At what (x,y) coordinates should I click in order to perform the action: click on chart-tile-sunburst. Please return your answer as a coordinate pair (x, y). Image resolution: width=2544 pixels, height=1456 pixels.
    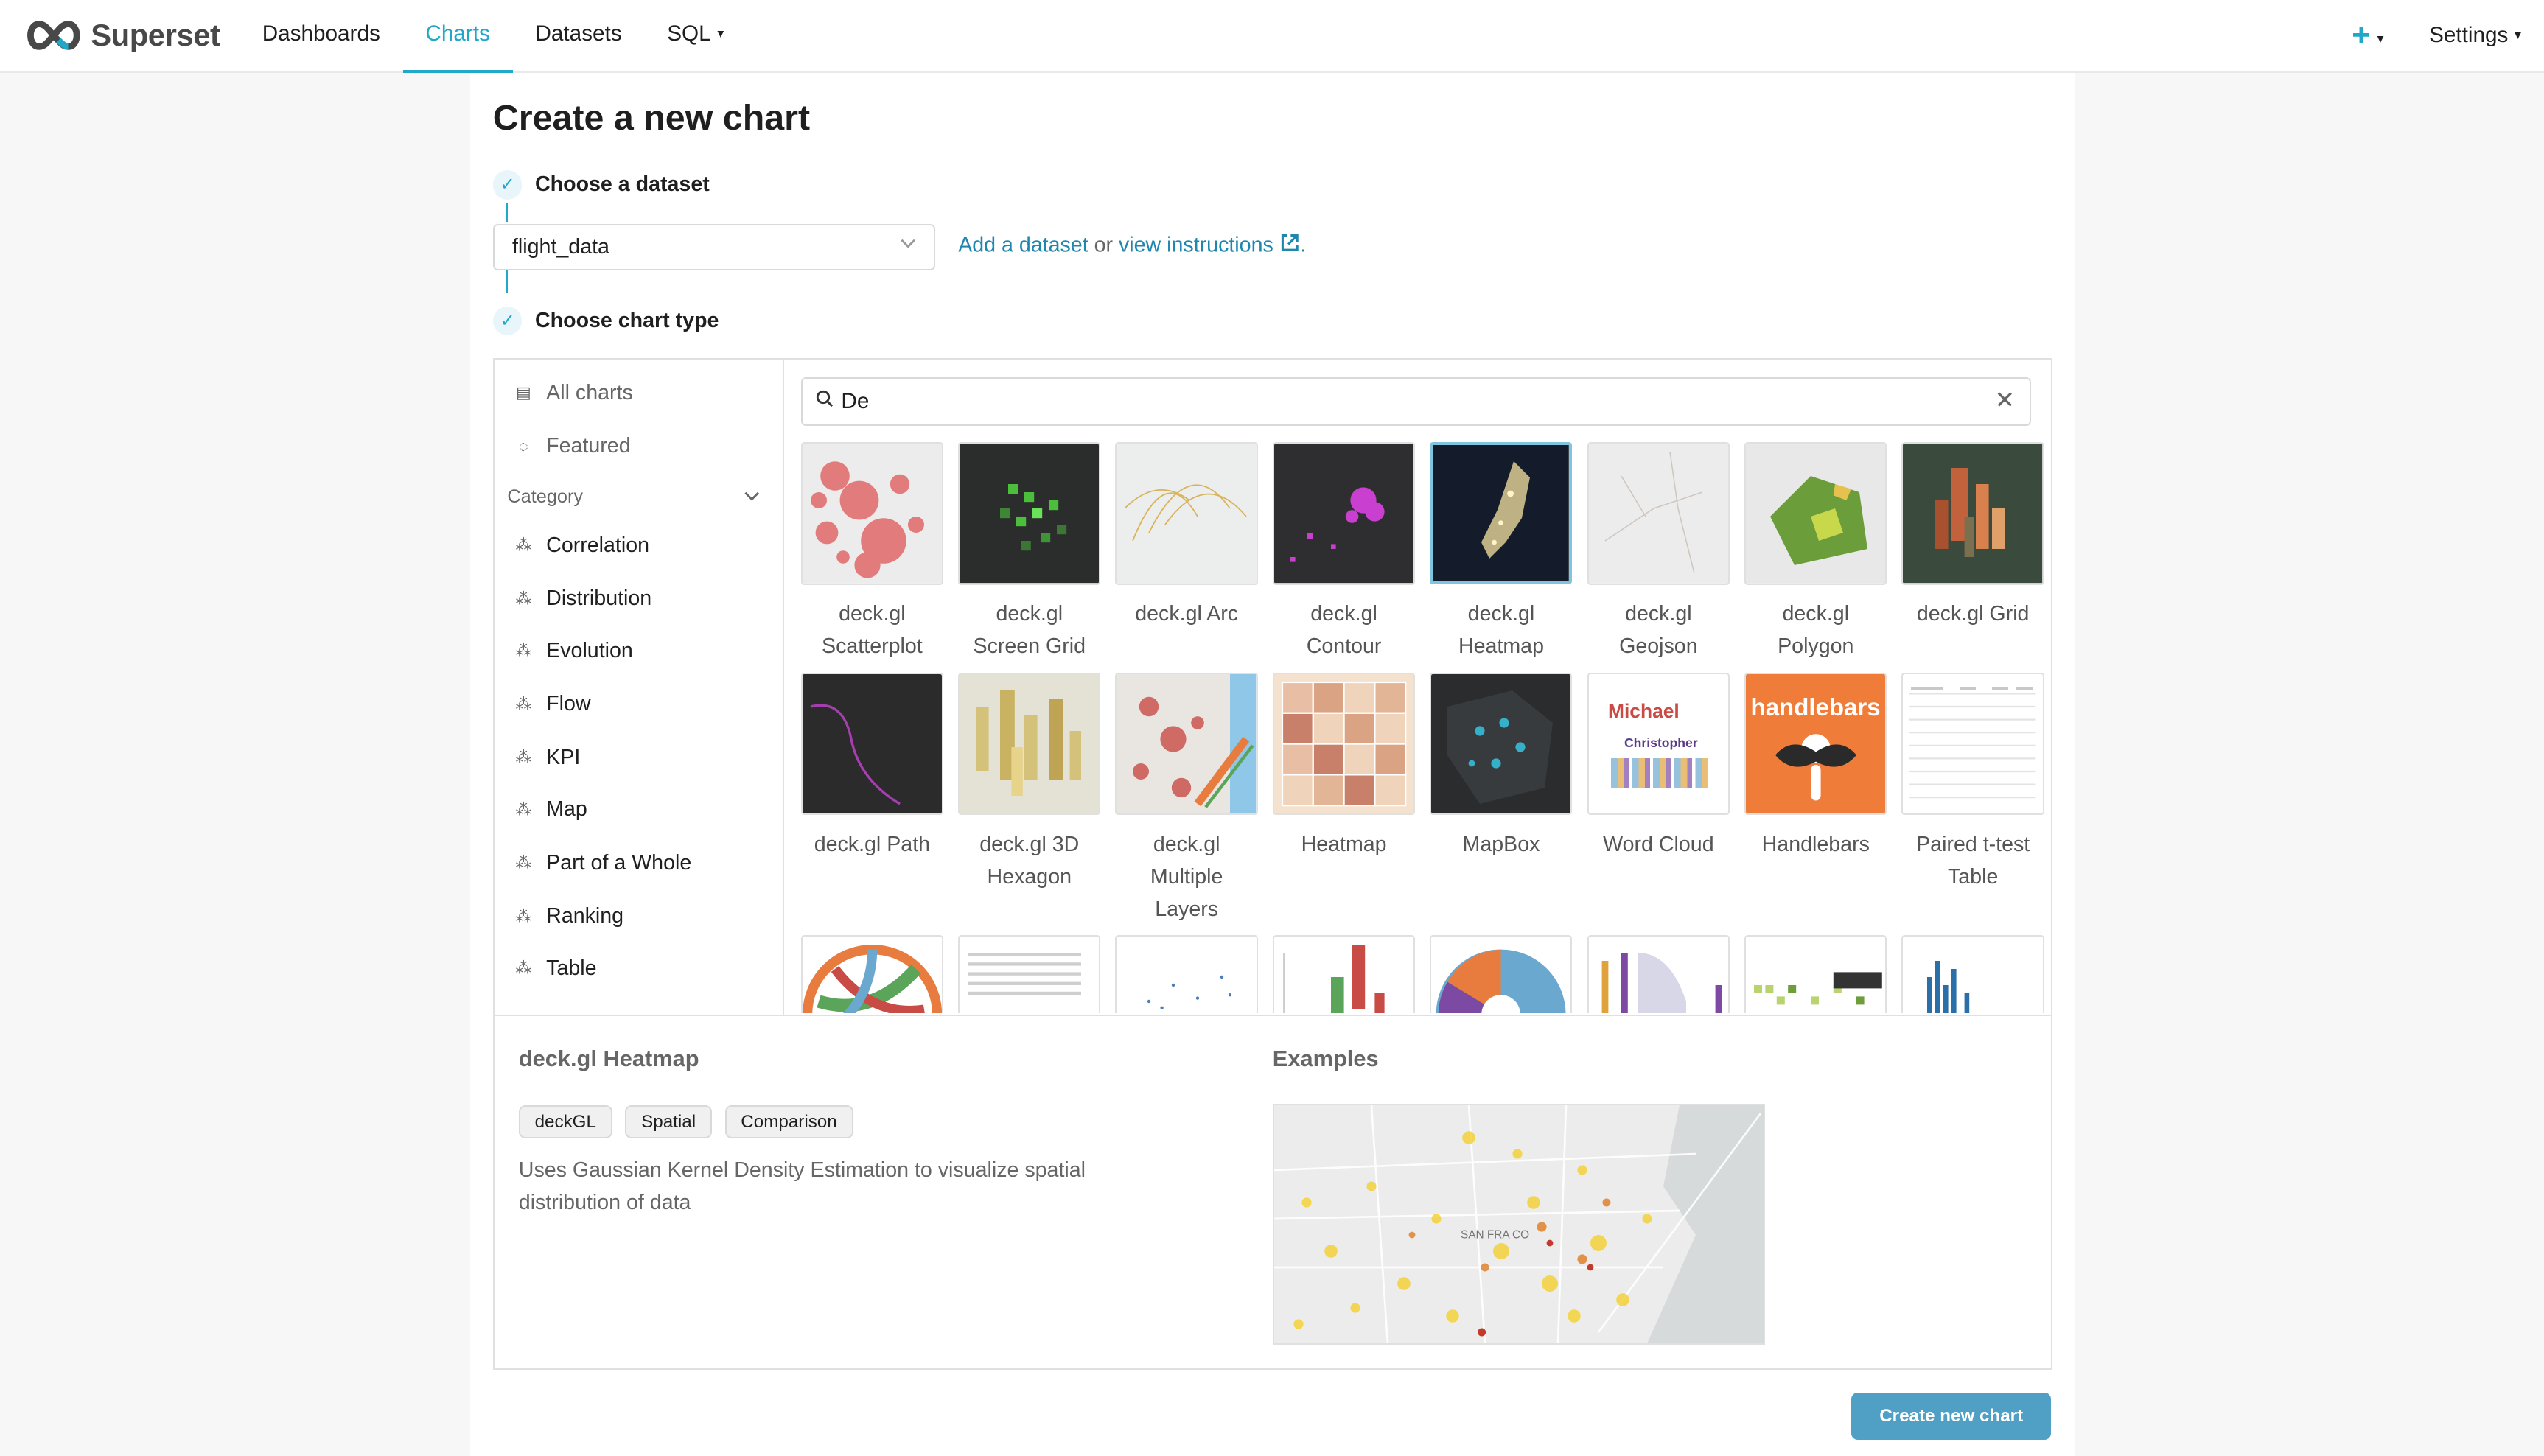
    Looking at the image, I should click on (1501, 974).